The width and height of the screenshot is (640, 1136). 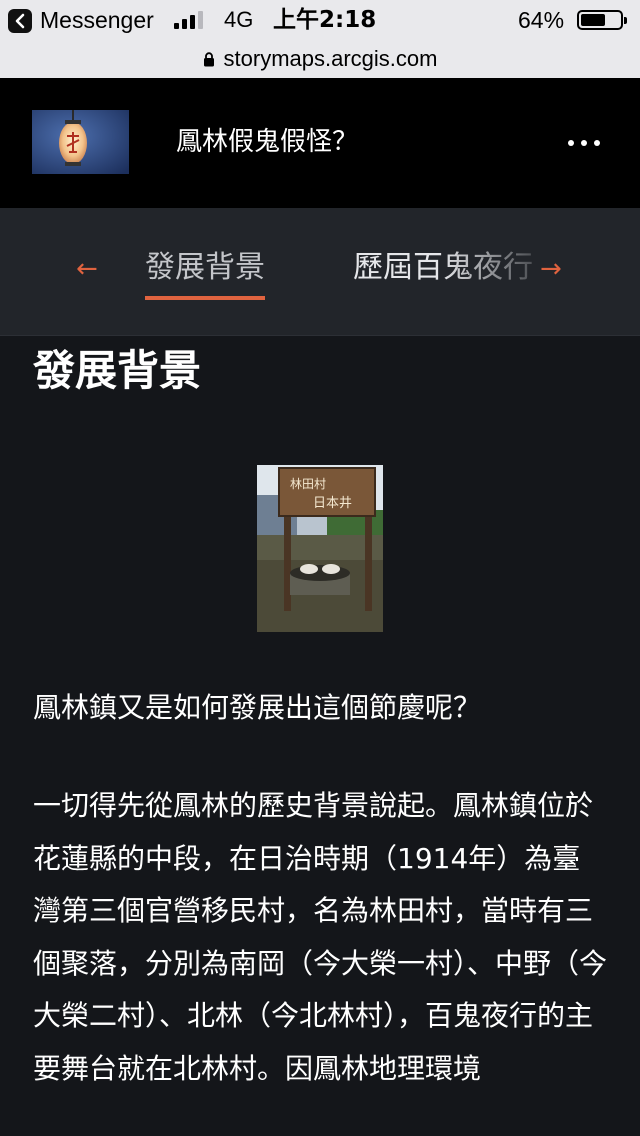 I want to click on story-title: 鳳林假鬼假怪？, so click(x=267, y=142).